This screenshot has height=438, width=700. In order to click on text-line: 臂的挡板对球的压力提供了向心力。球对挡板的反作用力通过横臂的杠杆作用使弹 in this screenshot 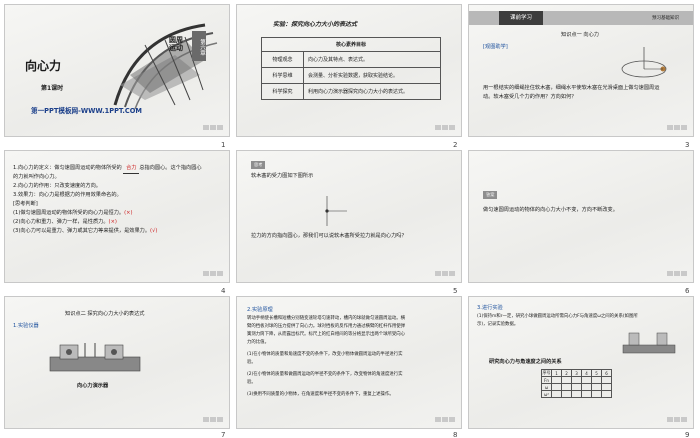, I will do `click(326, 326)`.